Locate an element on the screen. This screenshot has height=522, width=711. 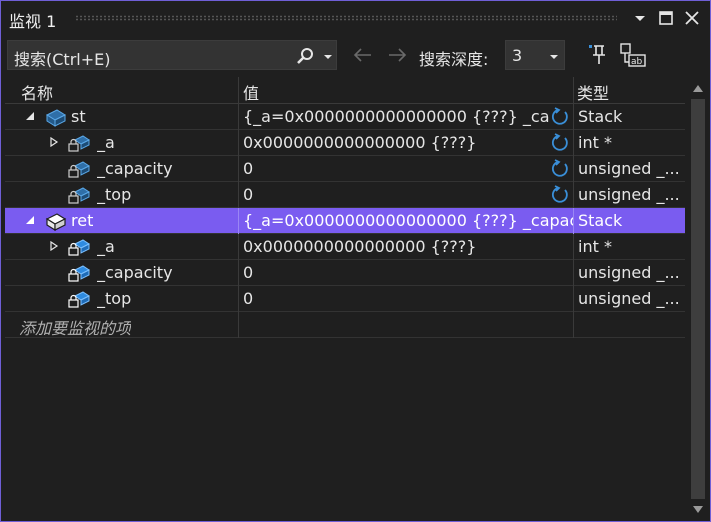
scrollbar-thumb is located at coordinates (698, 299).